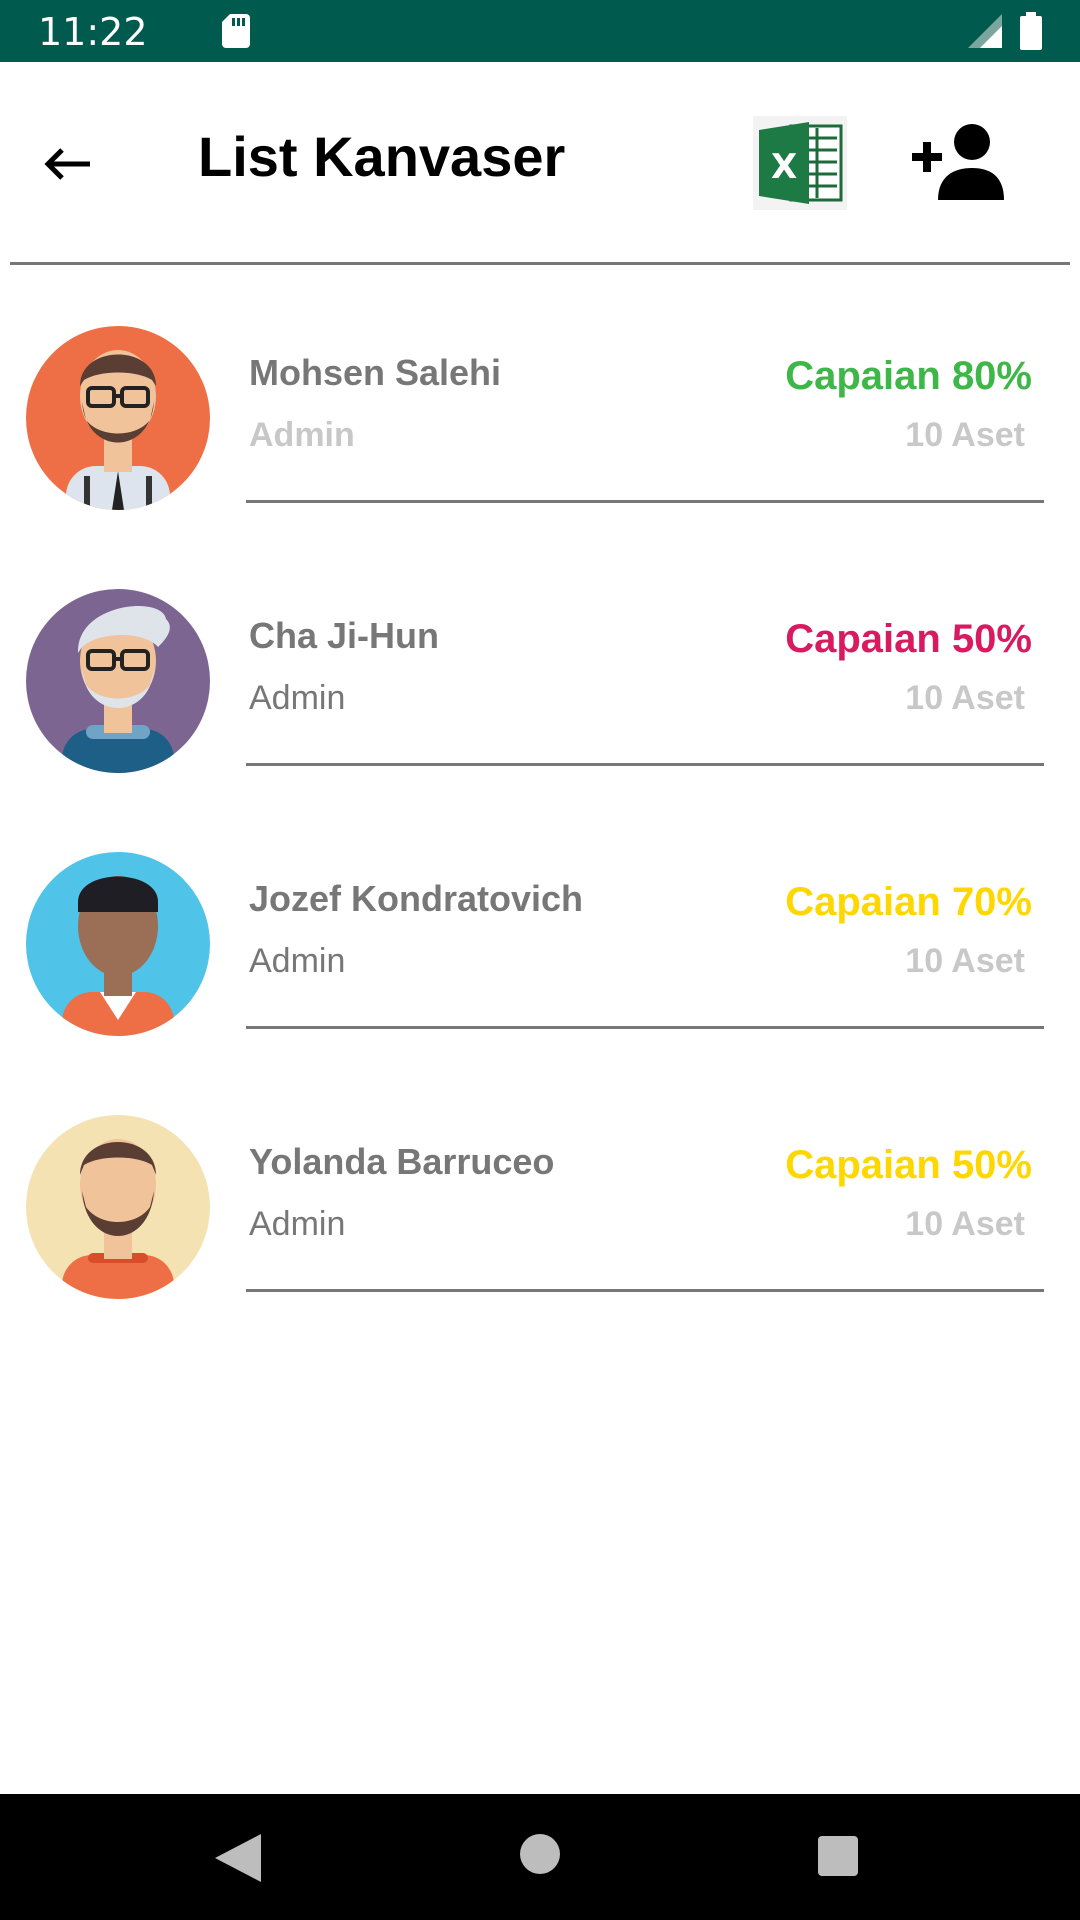 The height and width of the screenshot is (1920, 1080). I want to click on sd-card-icon, so click(236, 31).